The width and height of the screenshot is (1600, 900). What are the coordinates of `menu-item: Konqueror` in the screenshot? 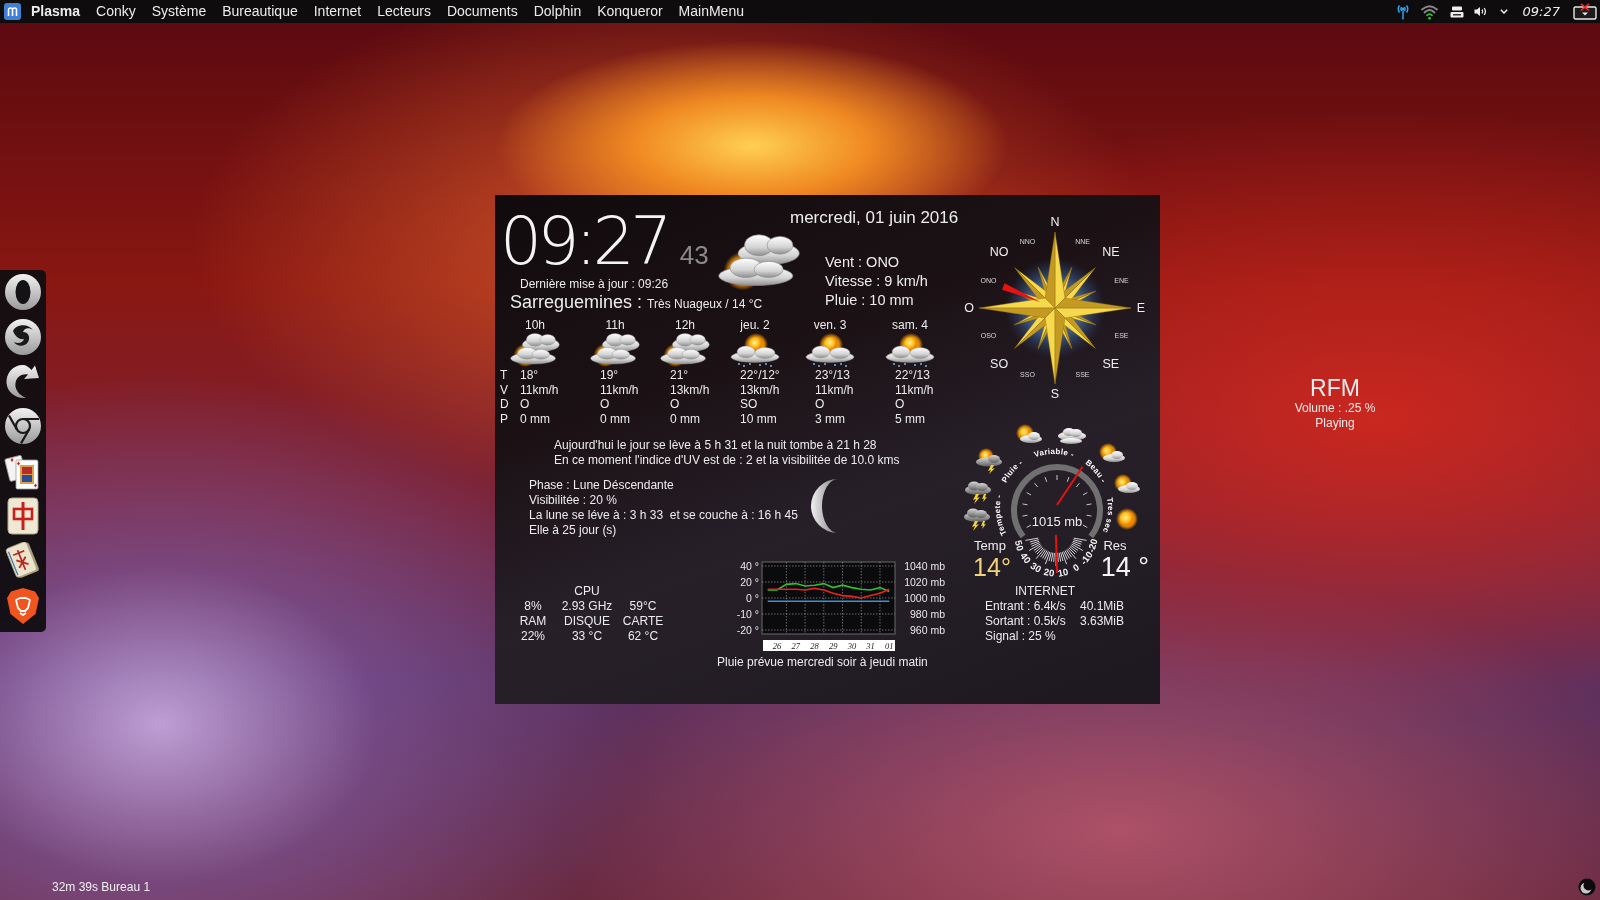 It's located at (630, 11).